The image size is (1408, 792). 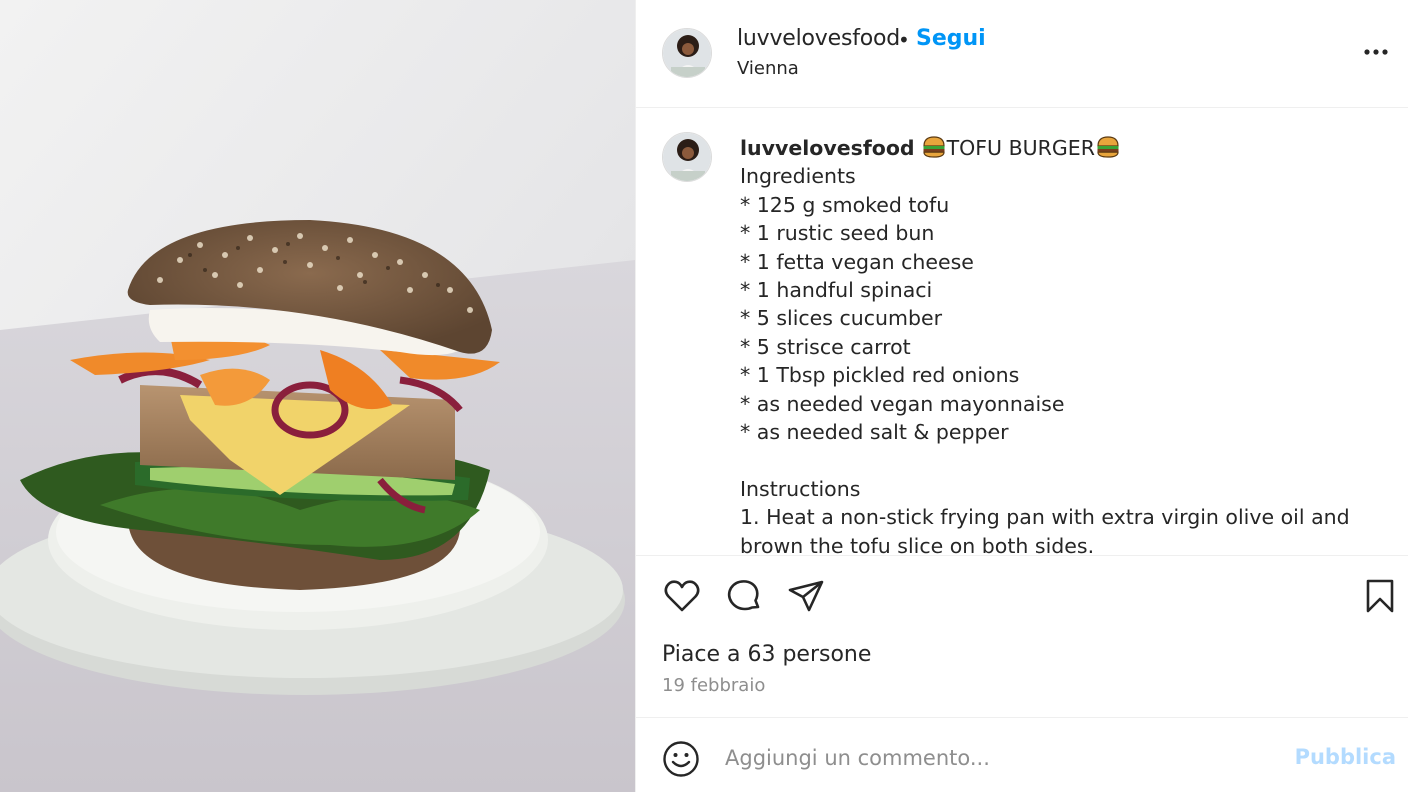 What do you see at coordinates (744, 596) in the screenshot?
I see `comment-icon` at bounding box center [744, 596].